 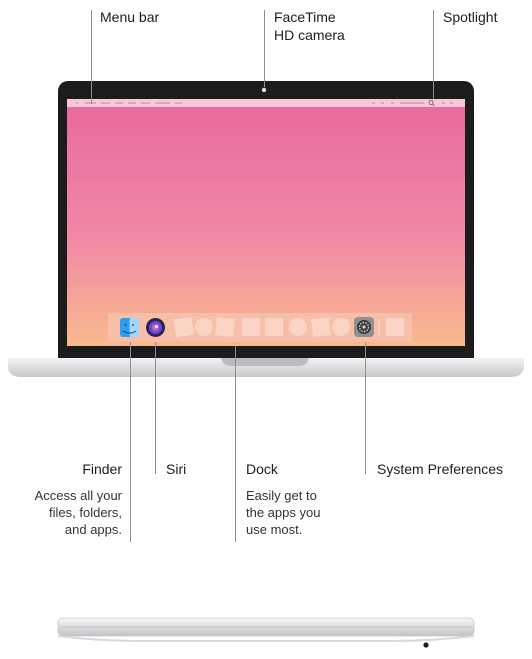 I want to click on system-preferences-icon, so click(x=364, y=327).